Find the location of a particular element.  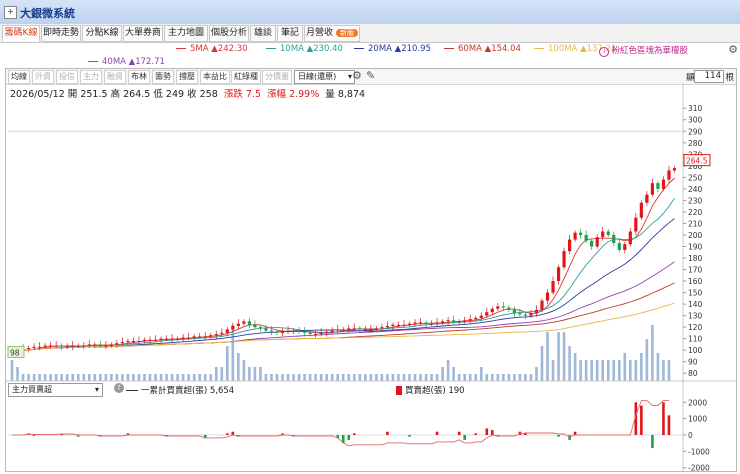

title-bar: + 大銀微系統 is located at coordinates (370, 12).